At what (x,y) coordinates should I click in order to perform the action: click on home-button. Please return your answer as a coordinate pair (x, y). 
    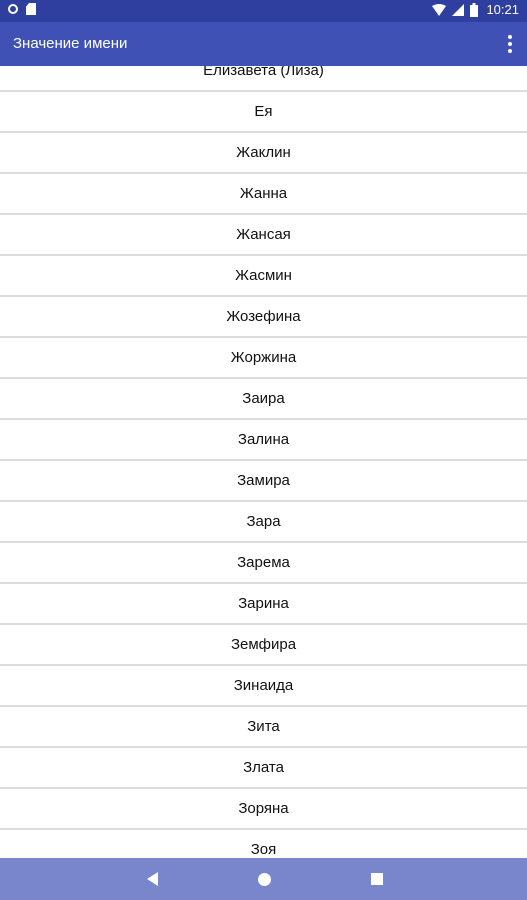
    Looking at the image, I should click on (264, 879).